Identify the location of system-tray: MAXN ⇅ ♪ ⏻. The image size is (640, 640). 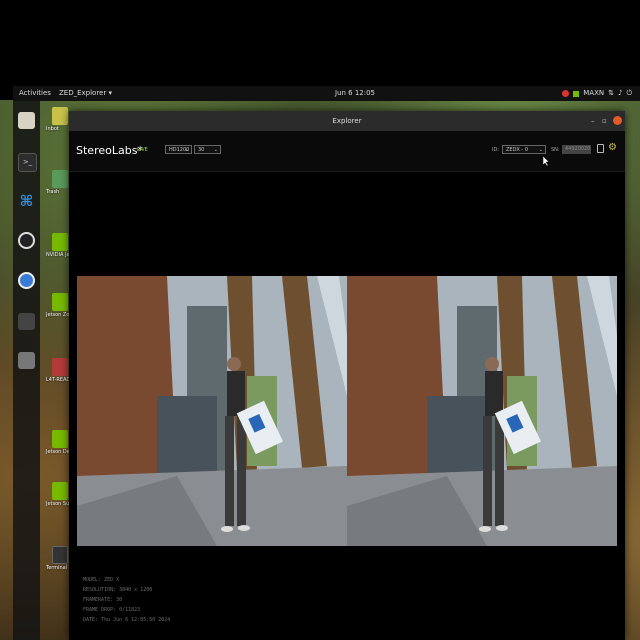
(597, 93).